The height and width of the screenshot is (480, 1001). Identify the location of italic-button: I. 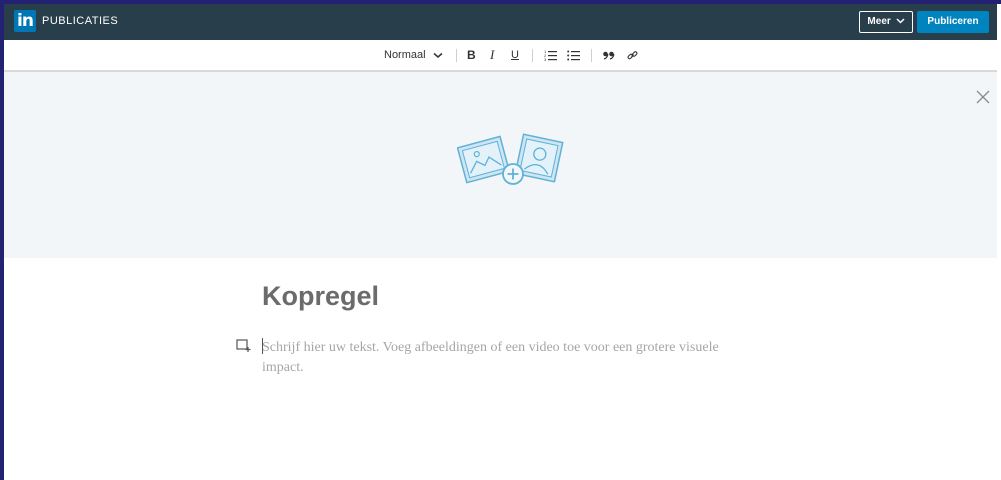
(492, 55).